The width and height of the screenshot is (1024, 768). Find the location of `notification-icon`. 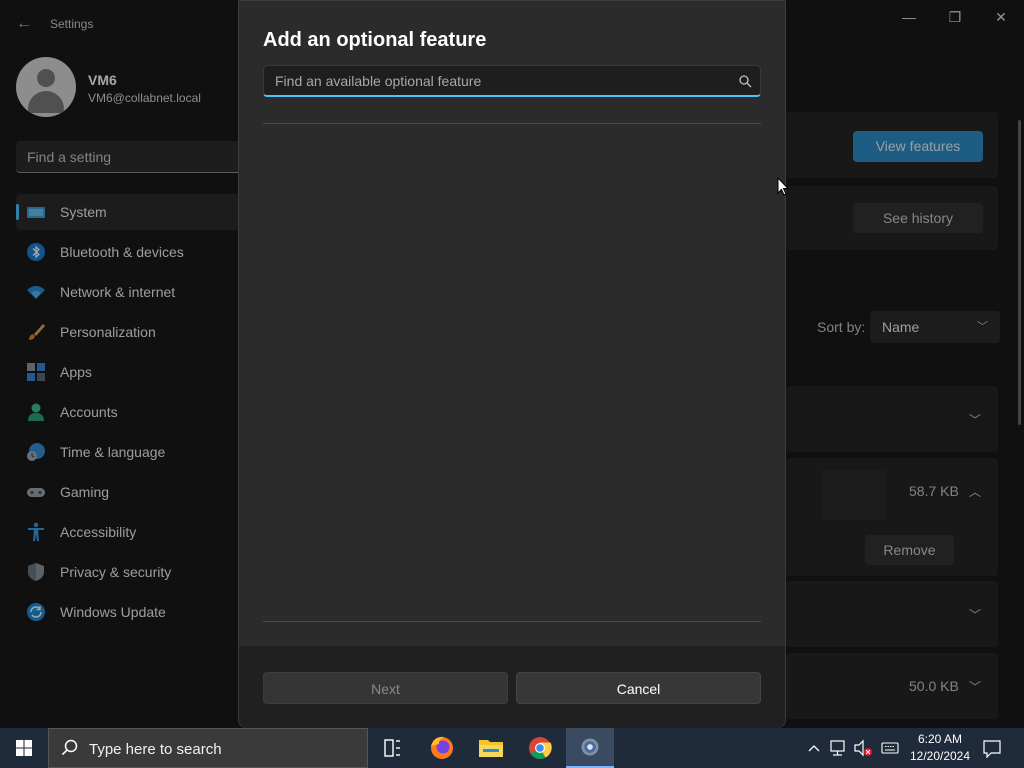

notification-icon is located at coordinates (992, 748).